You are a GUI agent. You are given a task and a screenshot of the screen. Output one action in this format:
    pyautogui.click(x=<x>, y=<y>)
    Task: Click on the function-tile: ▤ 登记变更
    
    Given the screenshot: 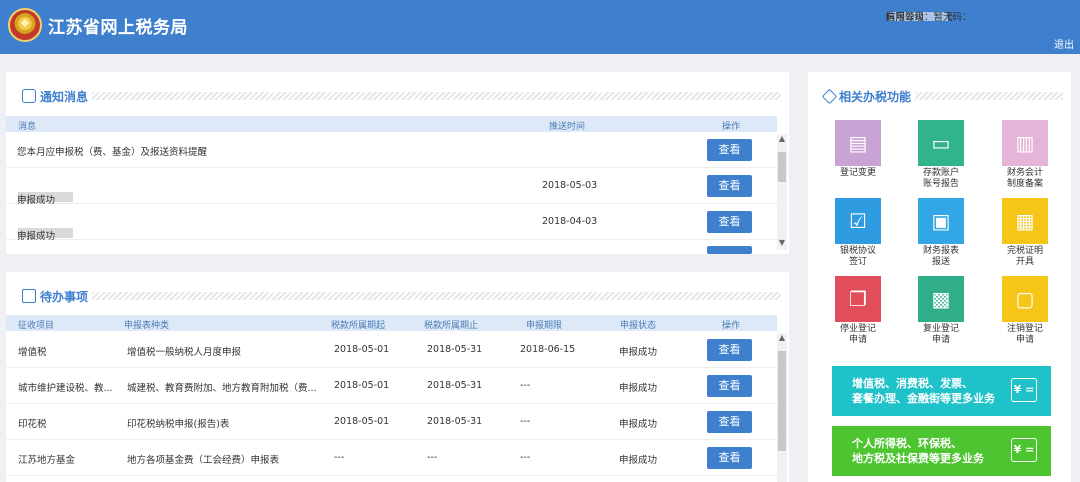 What is the action you would take?
    pyautogui.click(x=858, y=149)
    